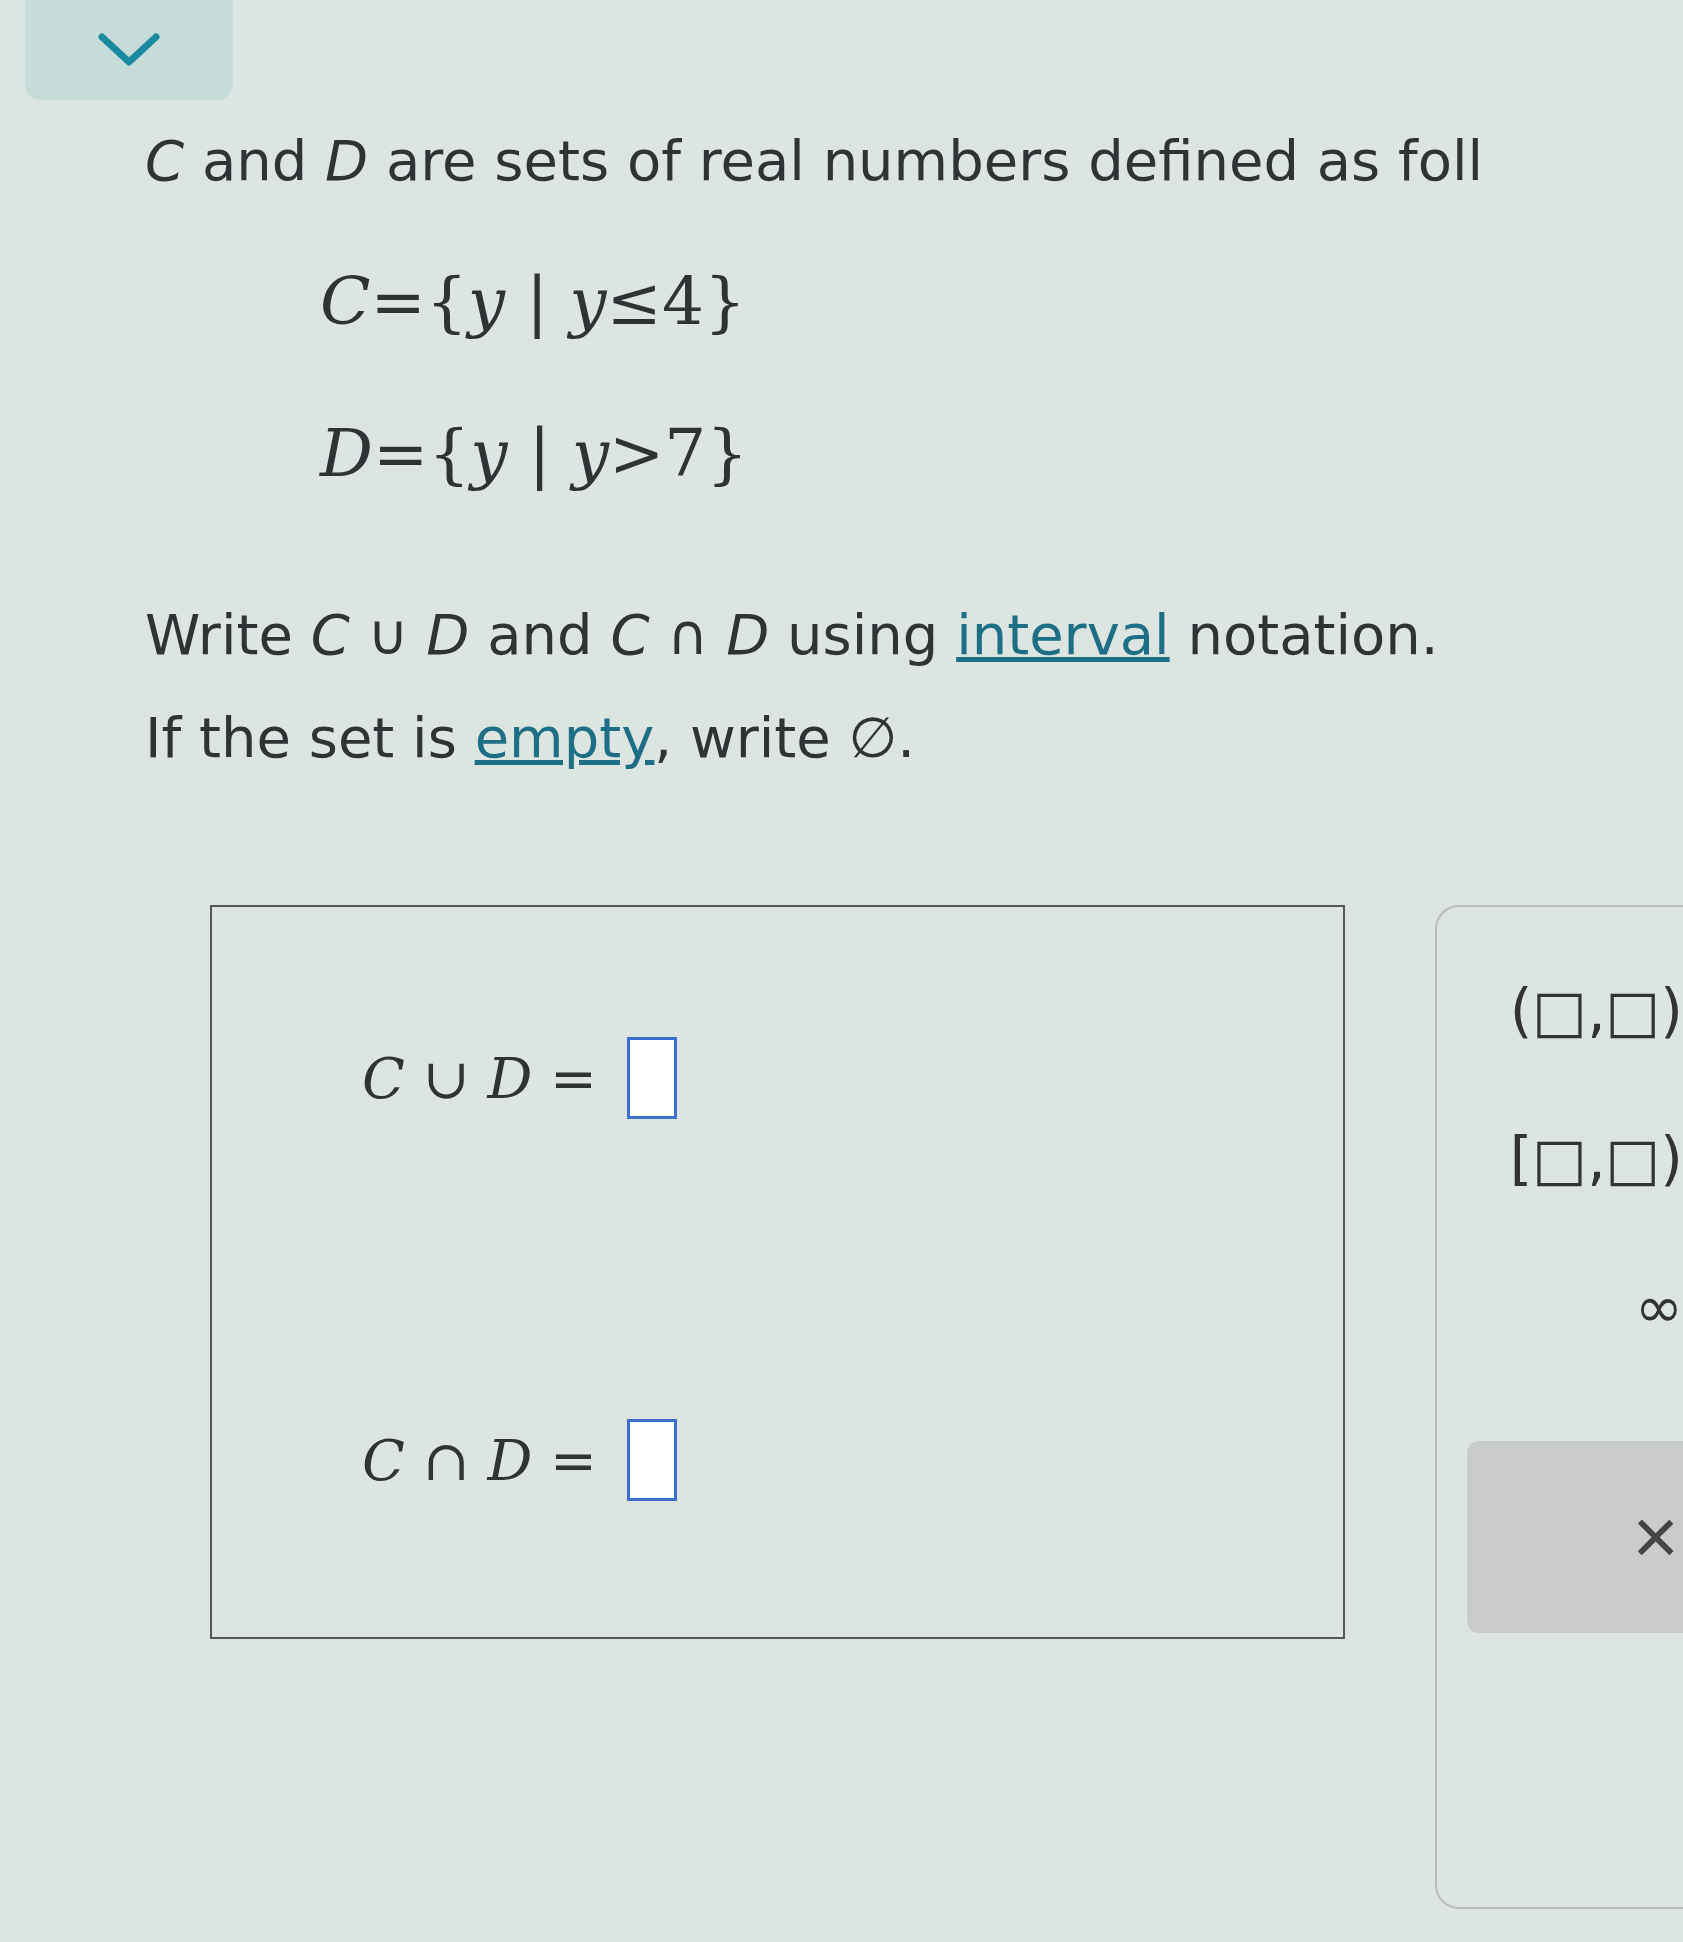  I want to click on set-definition: D={y | y>7}, so click(535, 453).